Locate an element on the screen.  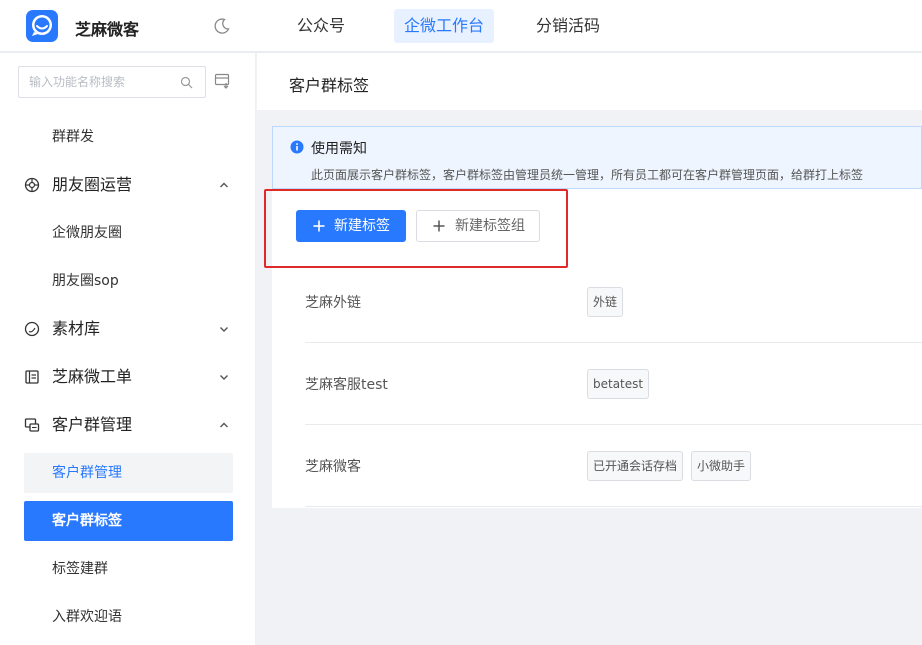
sidebar-item-kehuqun-manage: 客户群管理 is located at coordinates (128, 473).